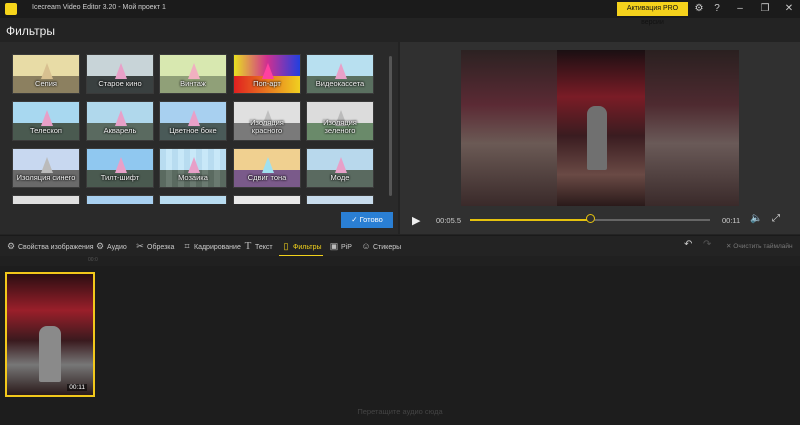 This screenshot has height=425, width=800. What do you see at coordinates (46, 74) in the screenshot?
I see `filter-thumb-sepia: Сепия` at bounding box center [46, 74].